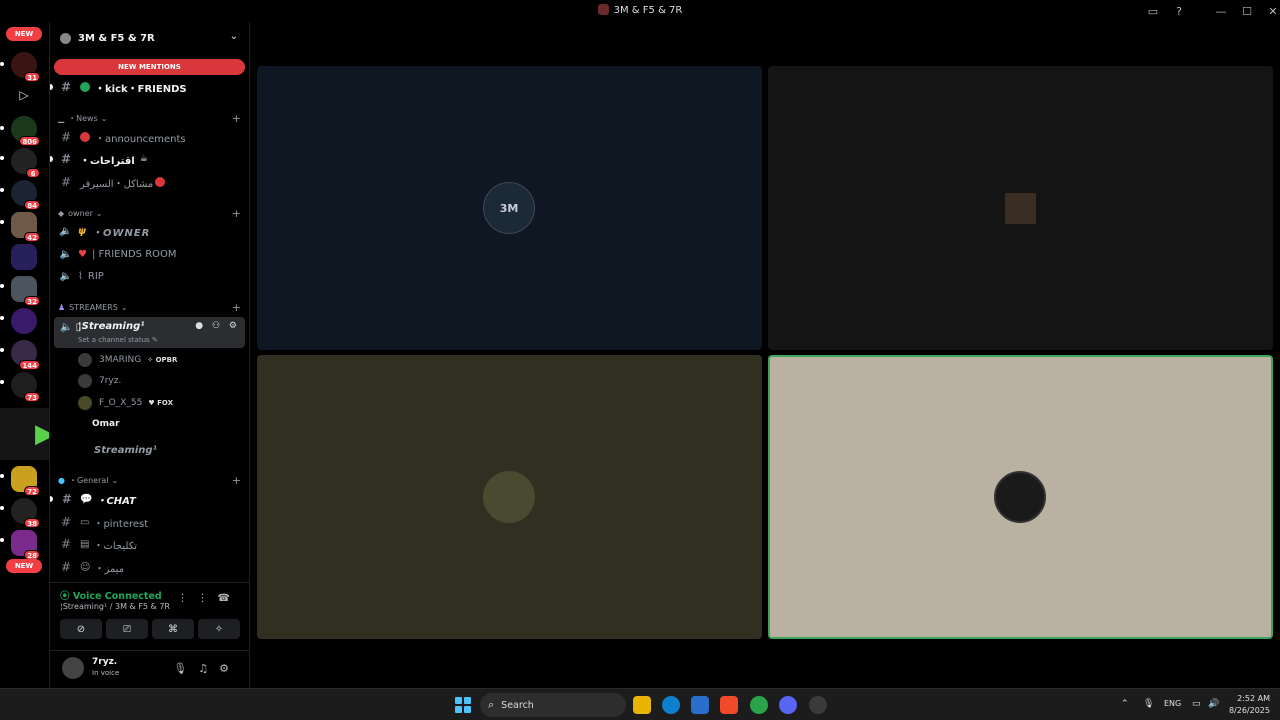 The height and width of the screenshot is (720, 1280). Describe the element at coordinates (25, 545) in the screenshot. I see `server-icon-12: 28` at that location.